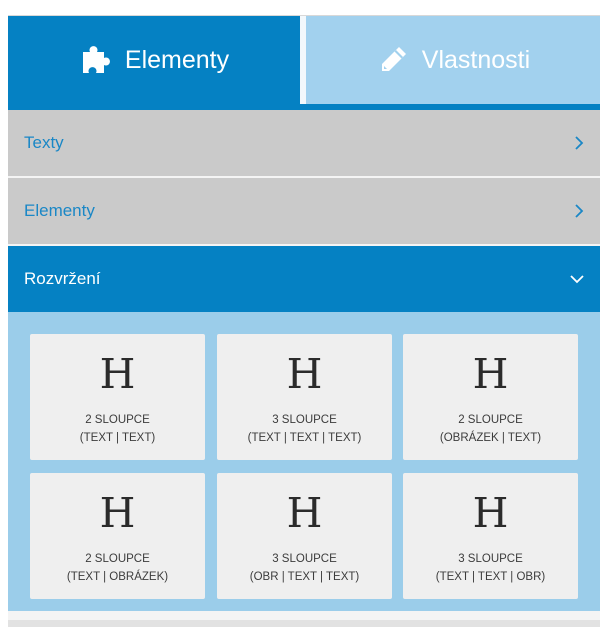  What do you see at coordinates (177, 59) in the screenshot?
I see `tab-elementy-label: Elementy` at bounding box center [177, 59].